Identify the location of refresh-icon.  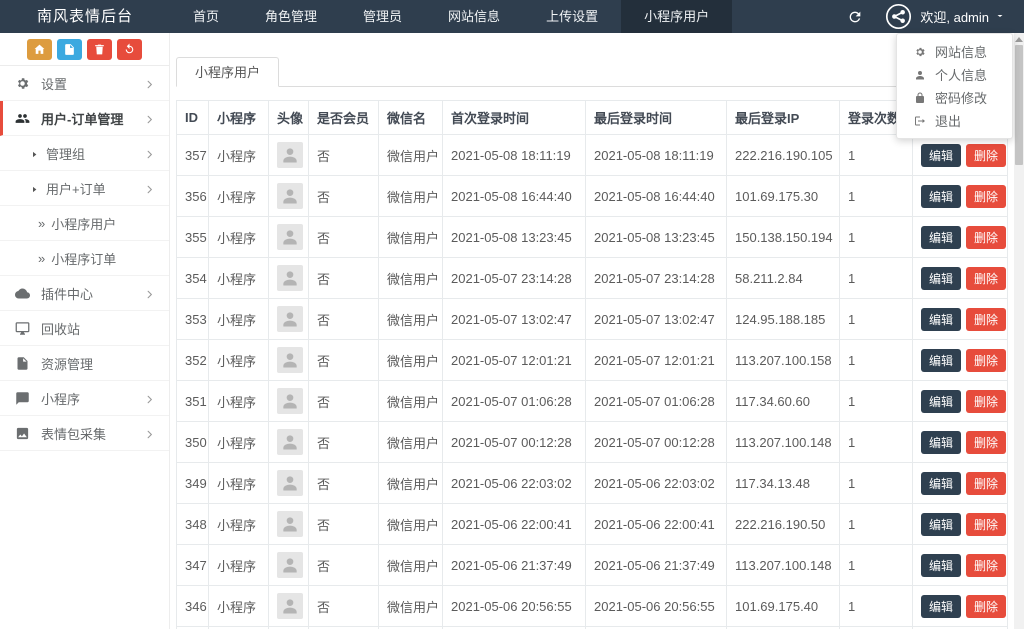
(855, 17).